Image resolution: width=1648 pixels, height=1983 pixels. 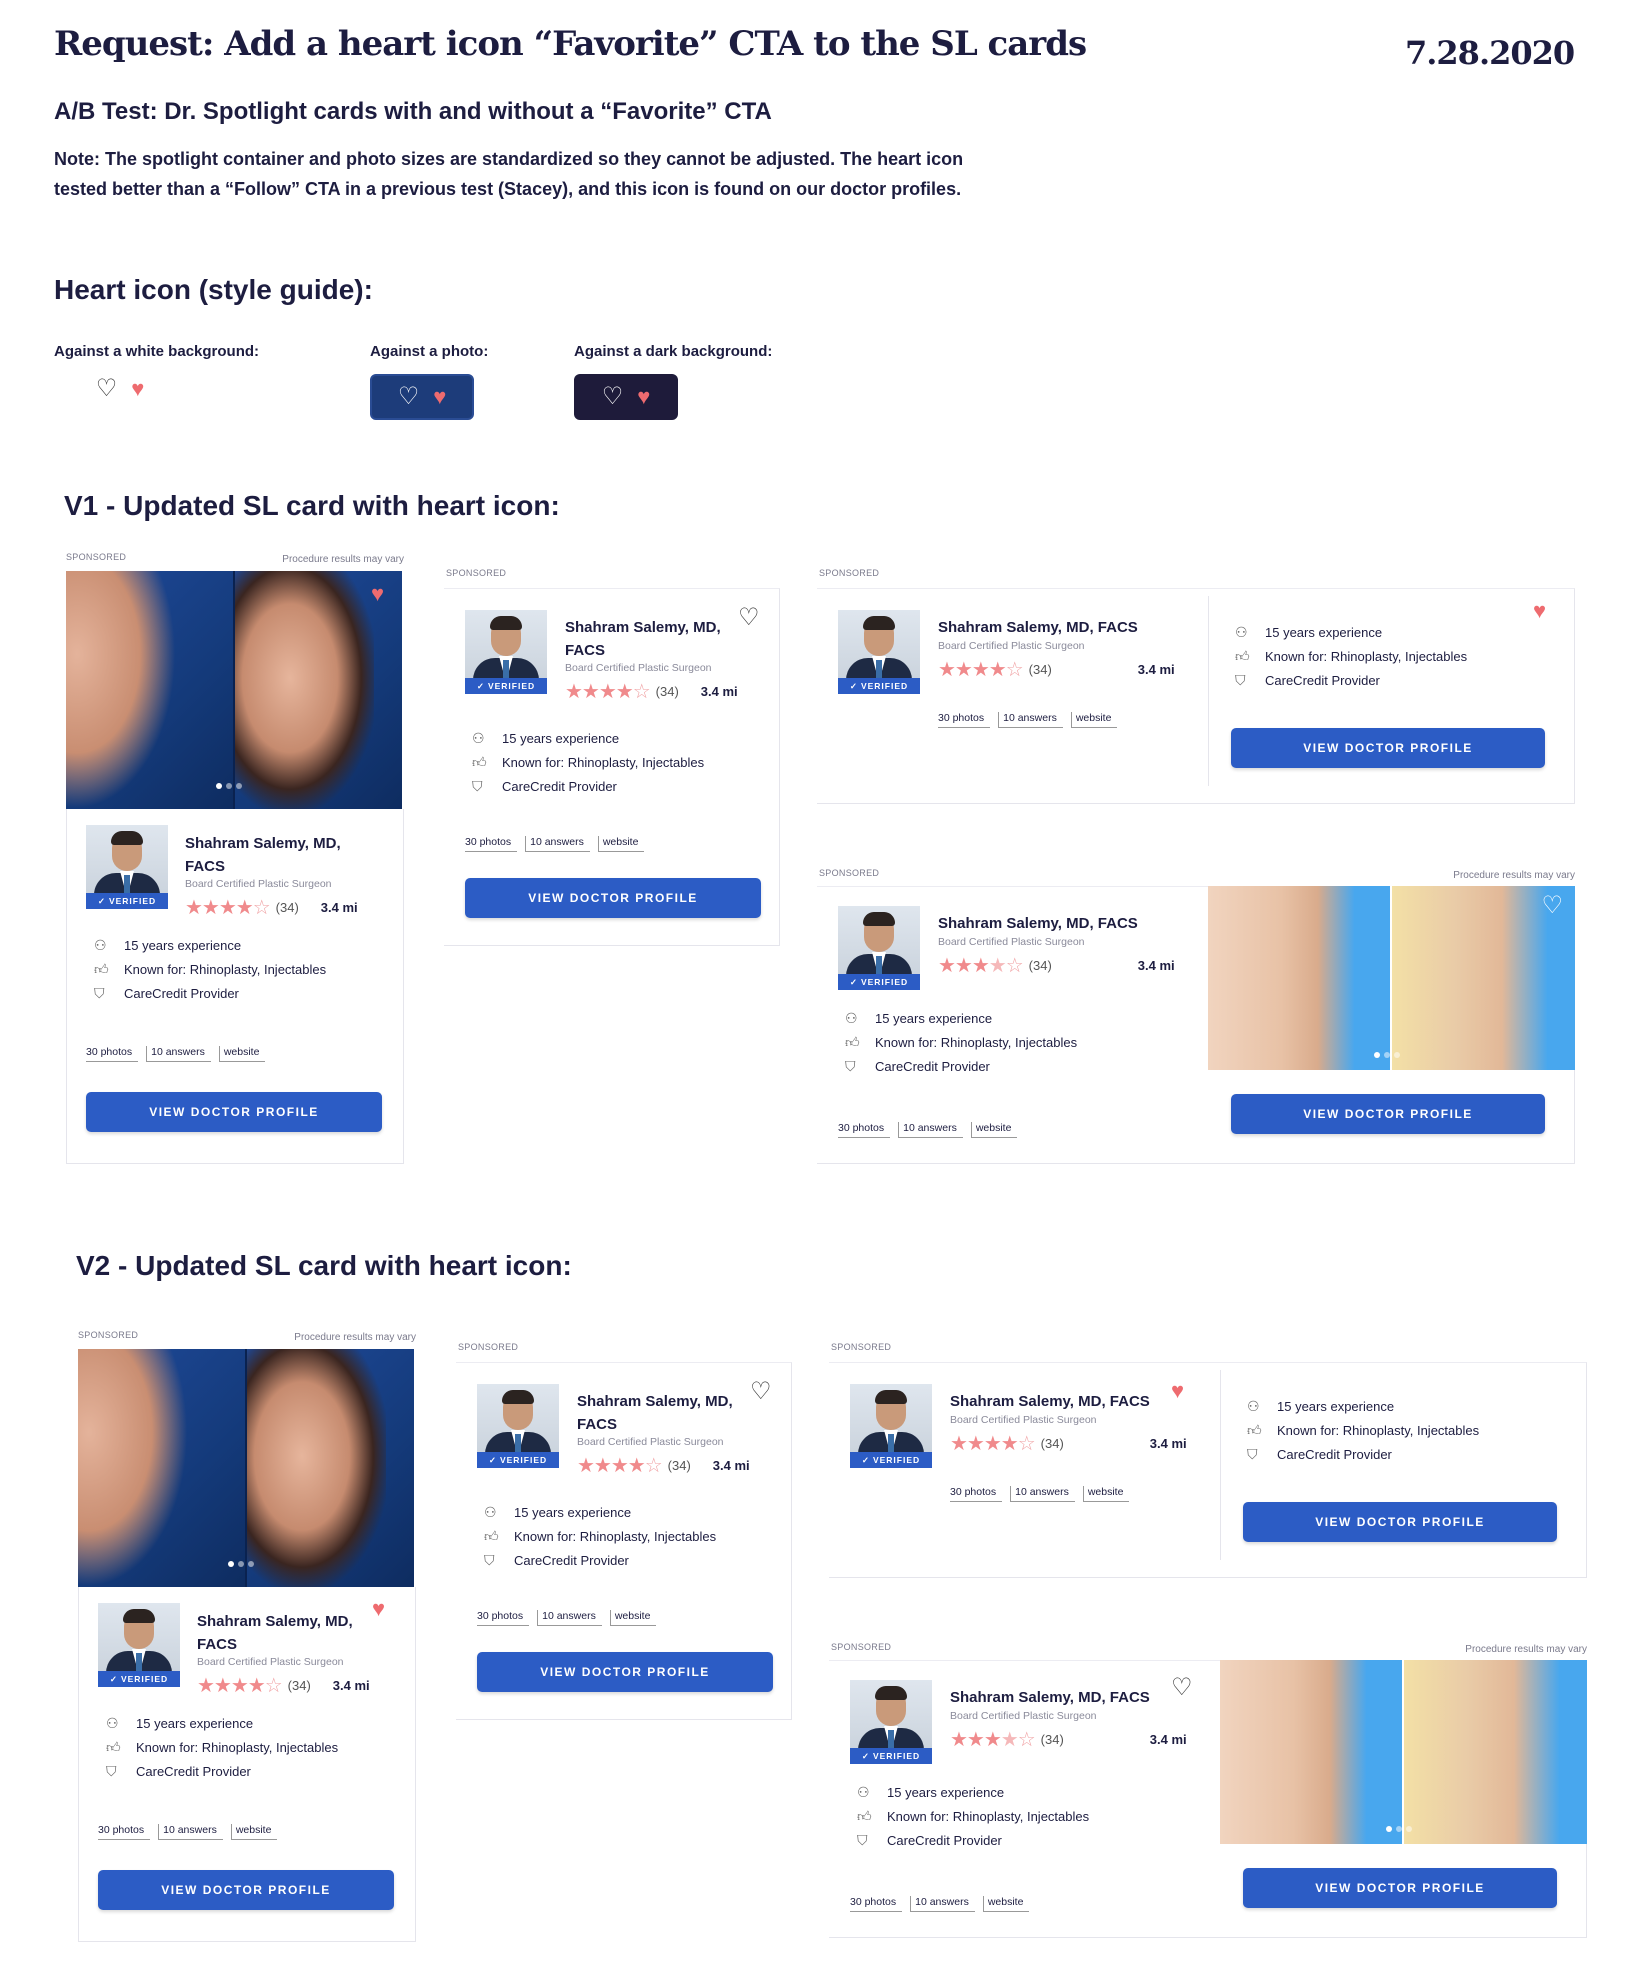 What do you see at coordinates (1324, 632) in the screenshot?
I see `experience: 15 years experience` at bounding box center [1324, 632].